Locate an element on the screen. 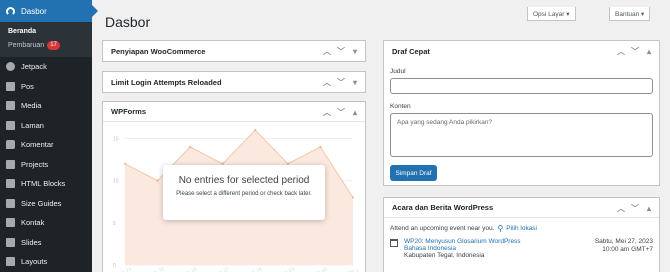  x-tick-label: Apr 29 is located at coordinates (288, 269).